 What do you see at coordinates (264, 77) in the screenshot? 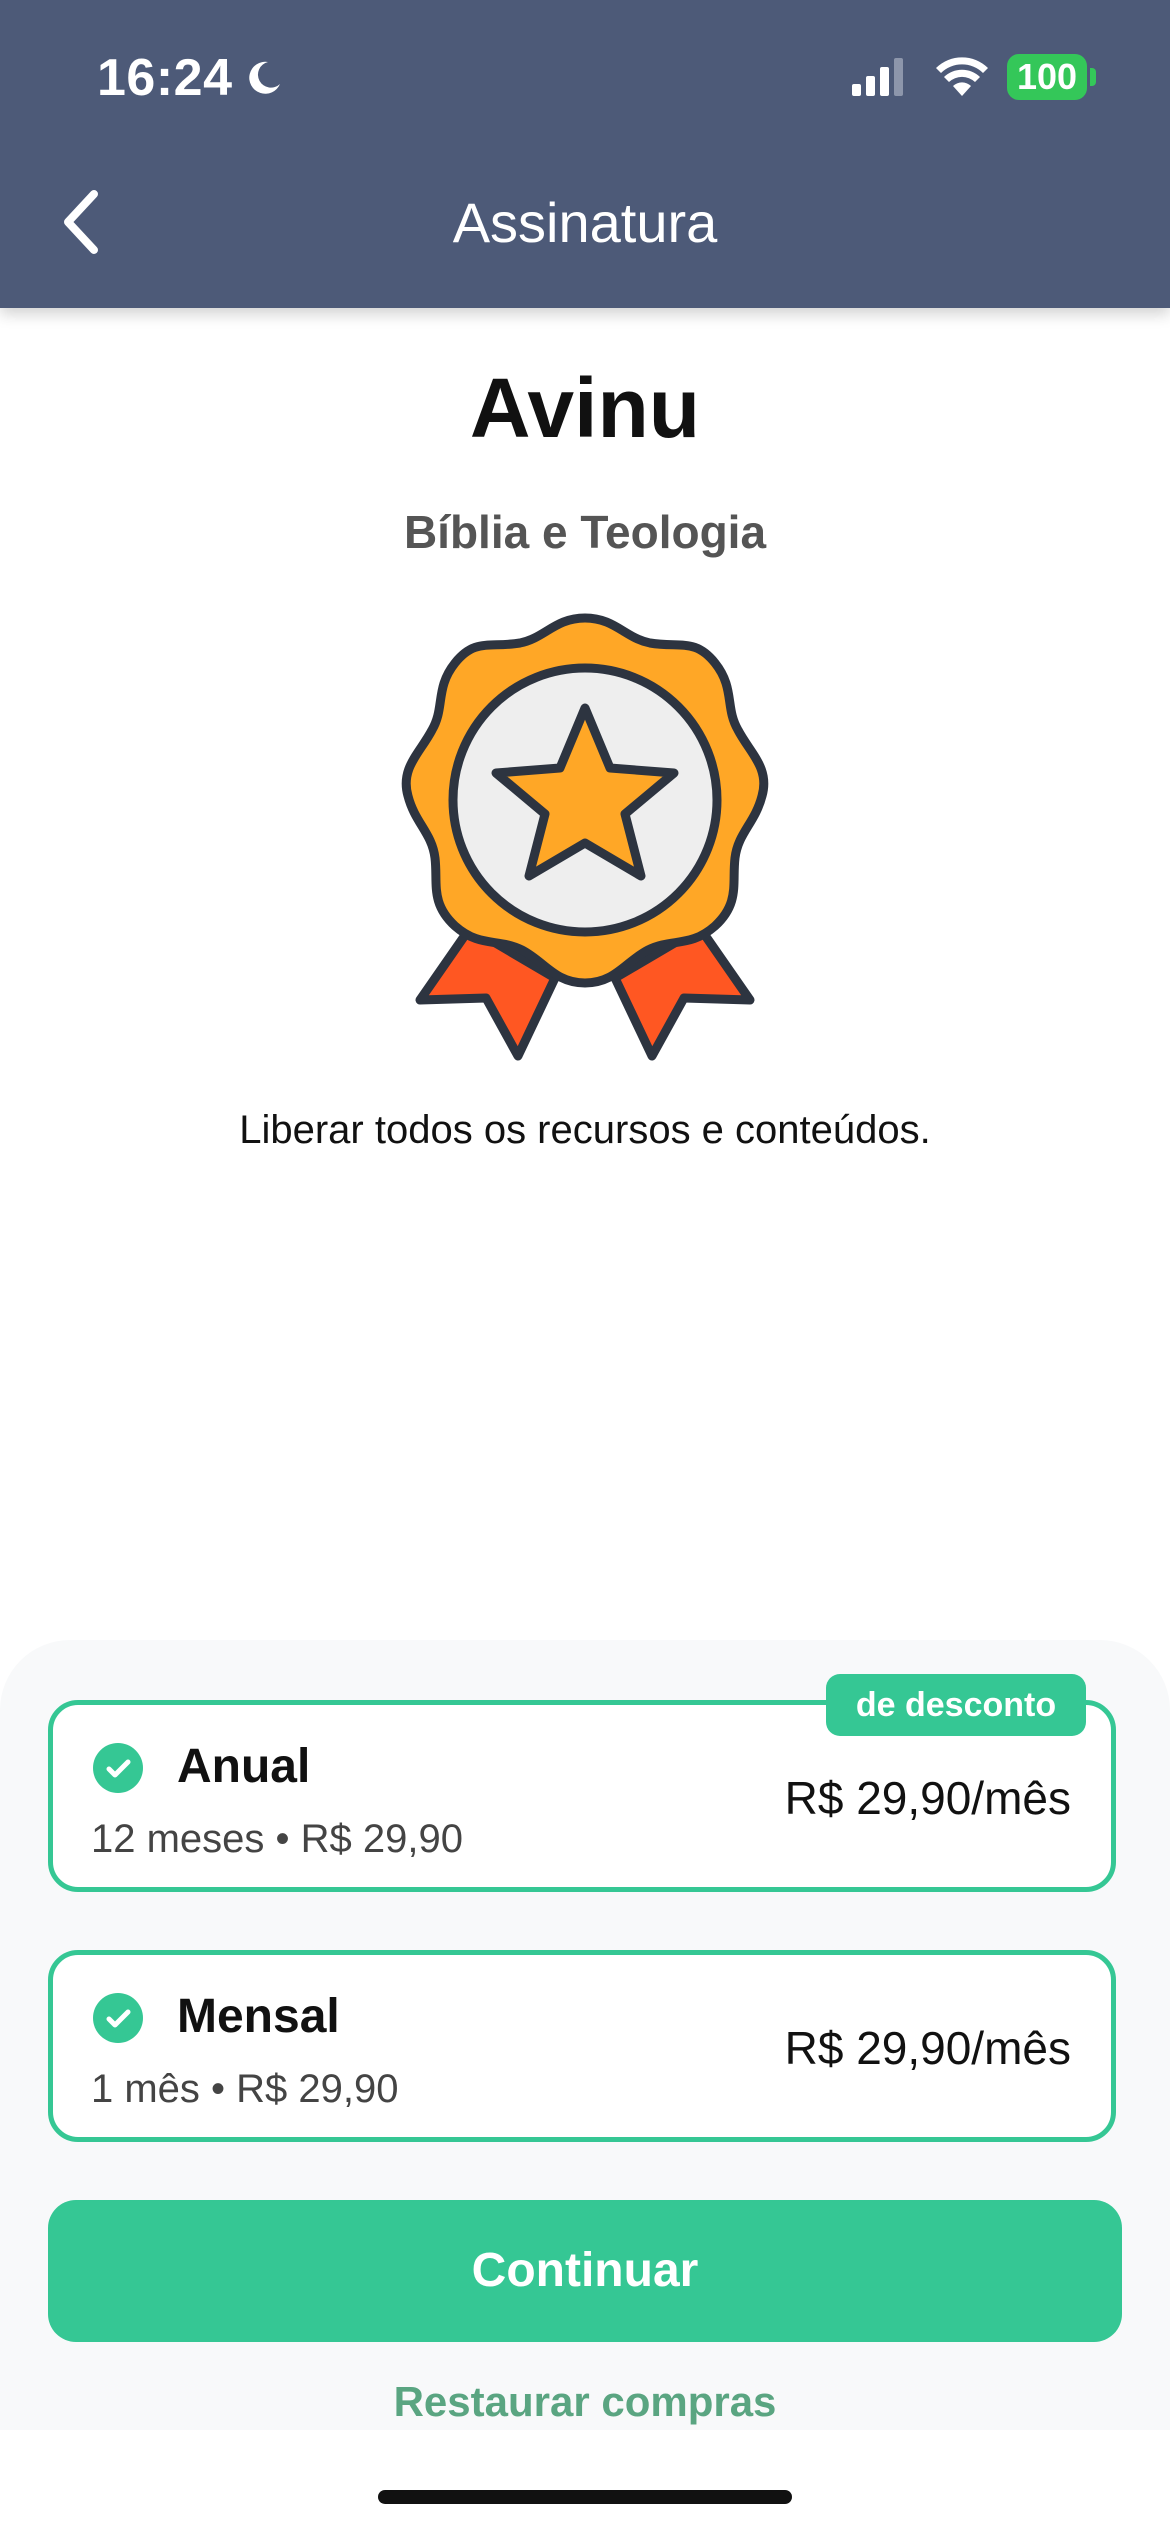
I see `moon-icon` at bounding box center [264, 77].